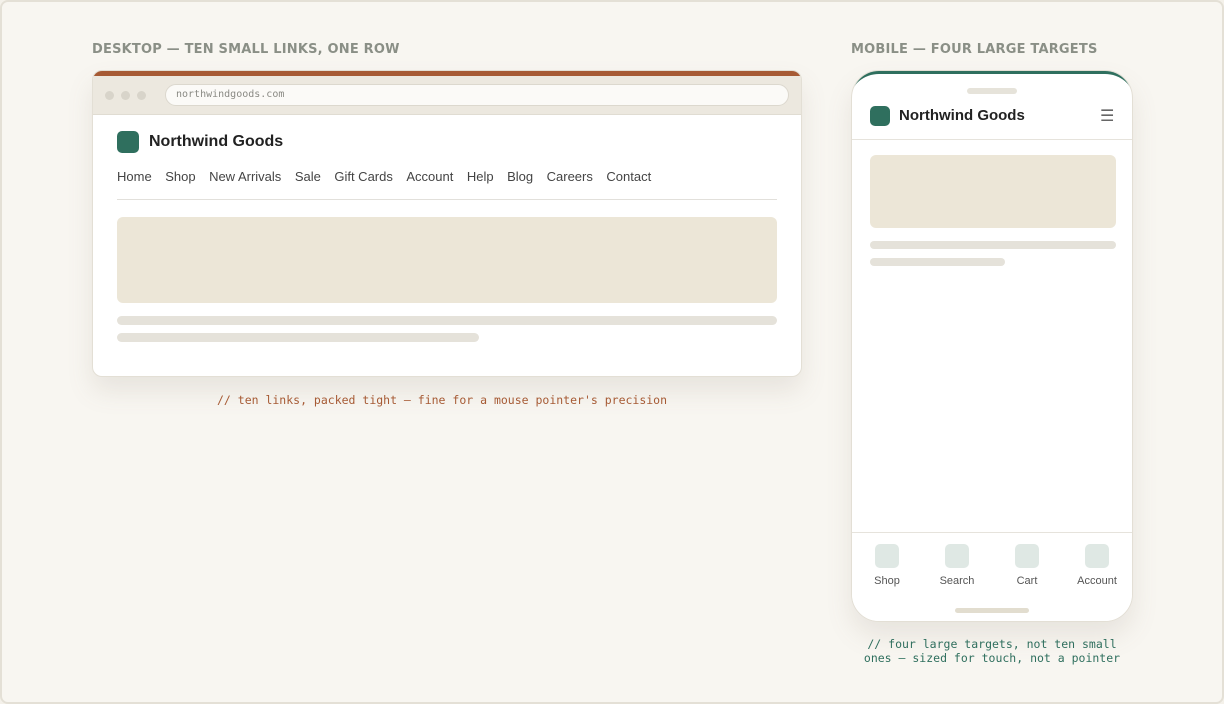 The height and width of the screenshot is (704, 1224). What do you see at coordinates (246, 49) in the screenshot?
I see `desktop-section-label: DESKTOP — TEN SMALL LINKS, ONE ROW` at bounding box center [246, 49].